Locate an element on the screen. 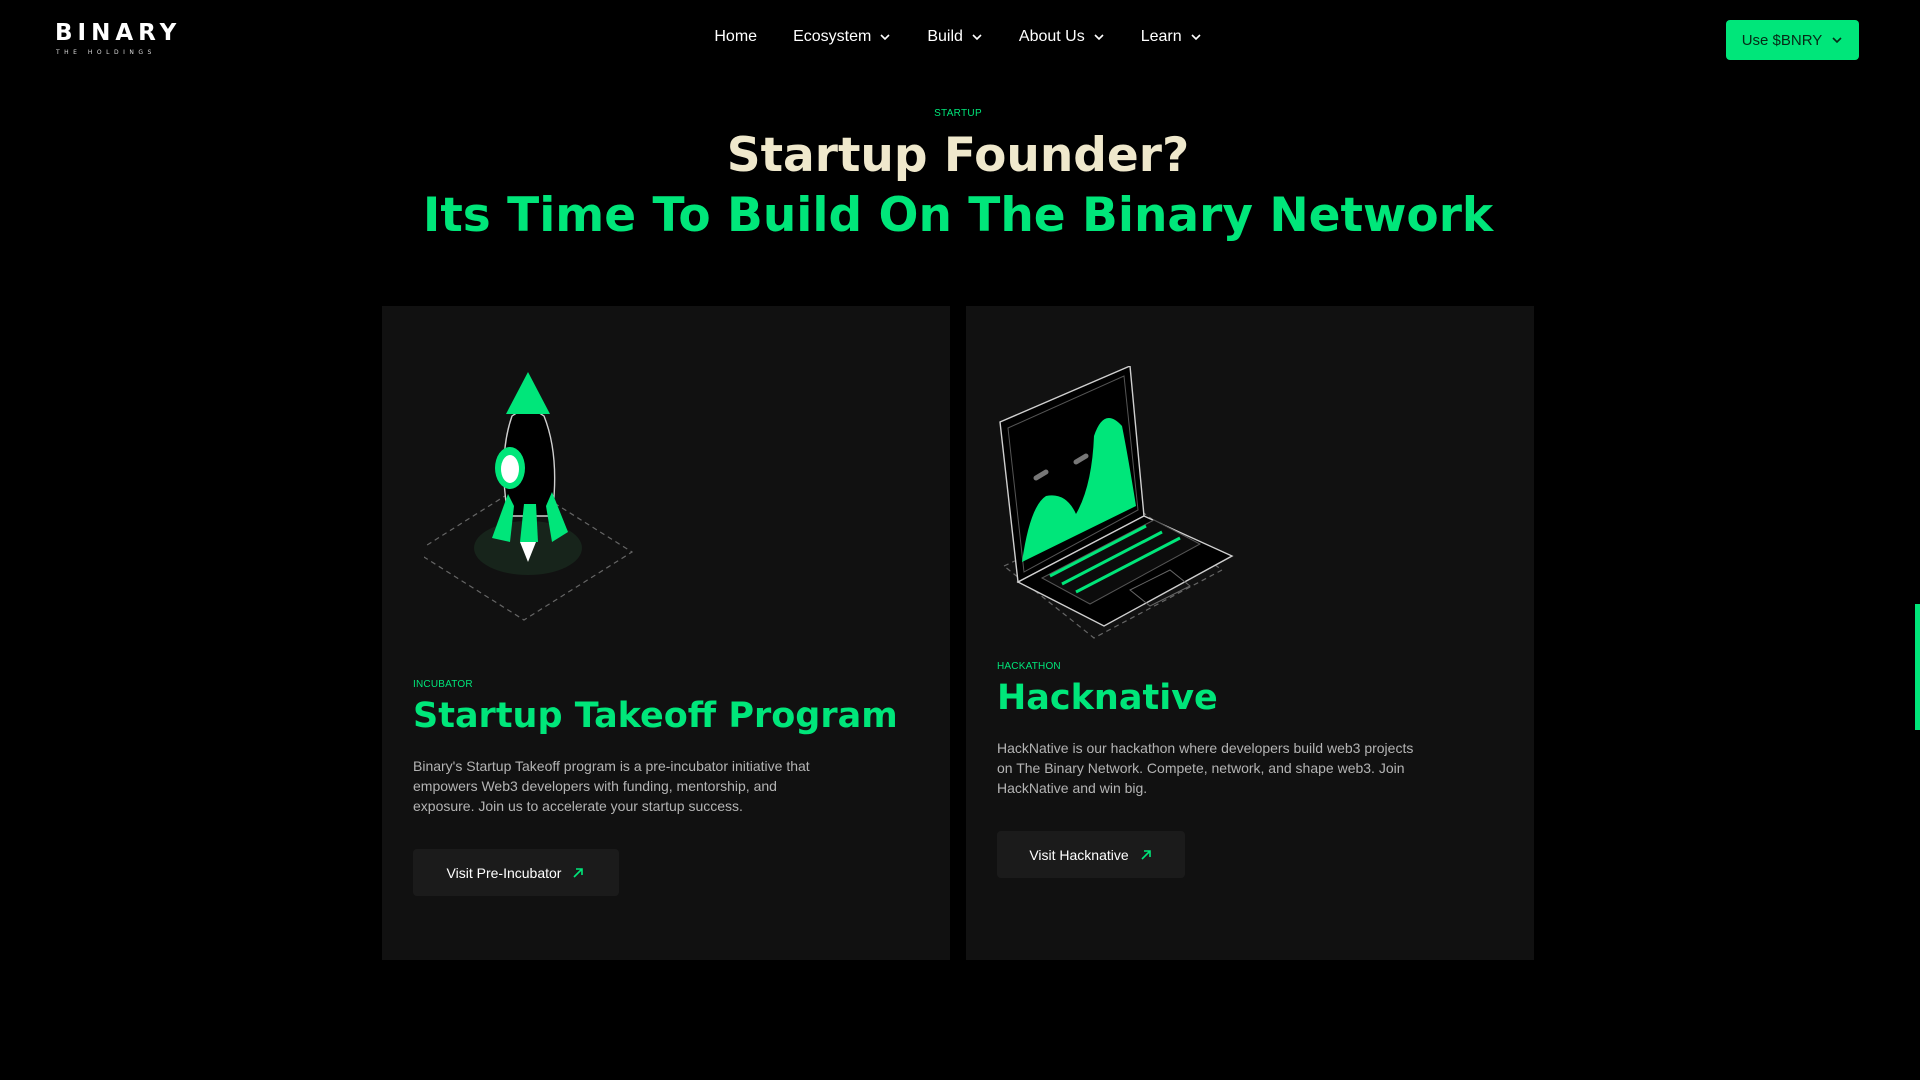 The width and height of the screenshot is (1920, 1080). nav-item-ecosystem: Ecosystem is located at coordinates (842, 37).